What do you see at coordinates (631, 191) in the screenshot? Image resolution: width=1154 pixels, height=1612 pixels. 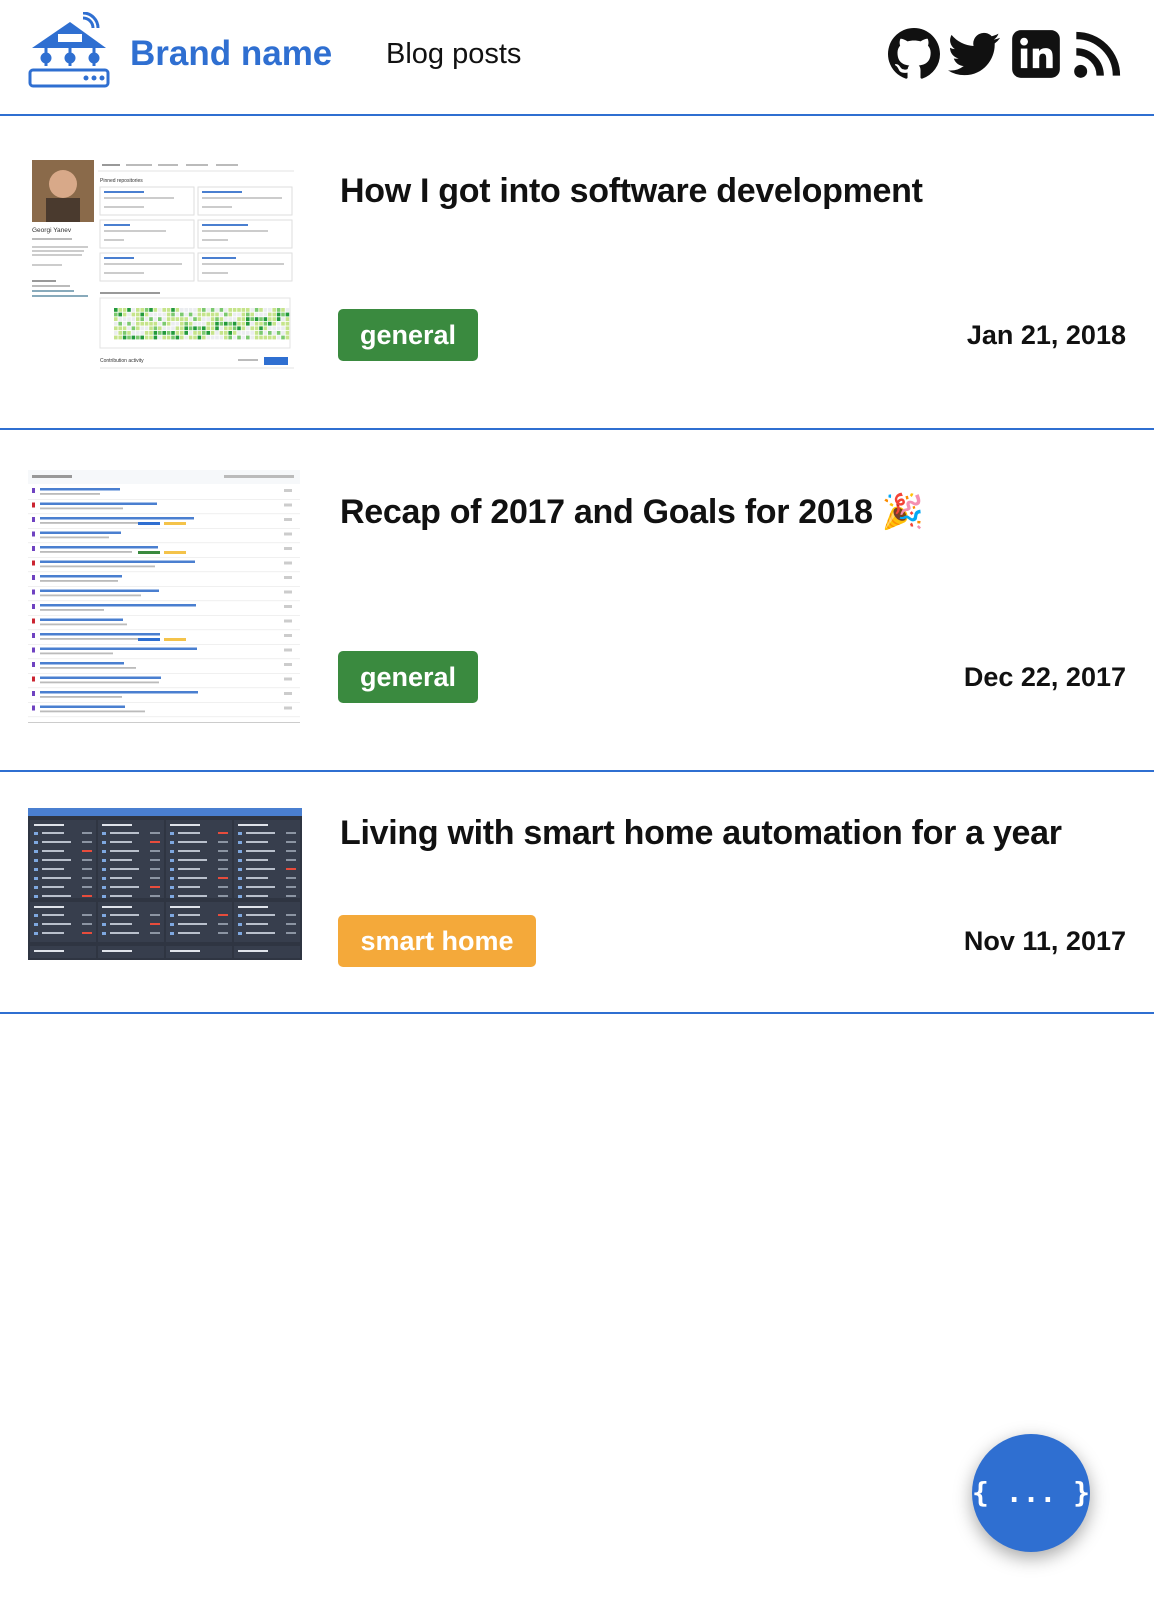 I see `post-title: How I got into software development` at bounding box center [631, 191].